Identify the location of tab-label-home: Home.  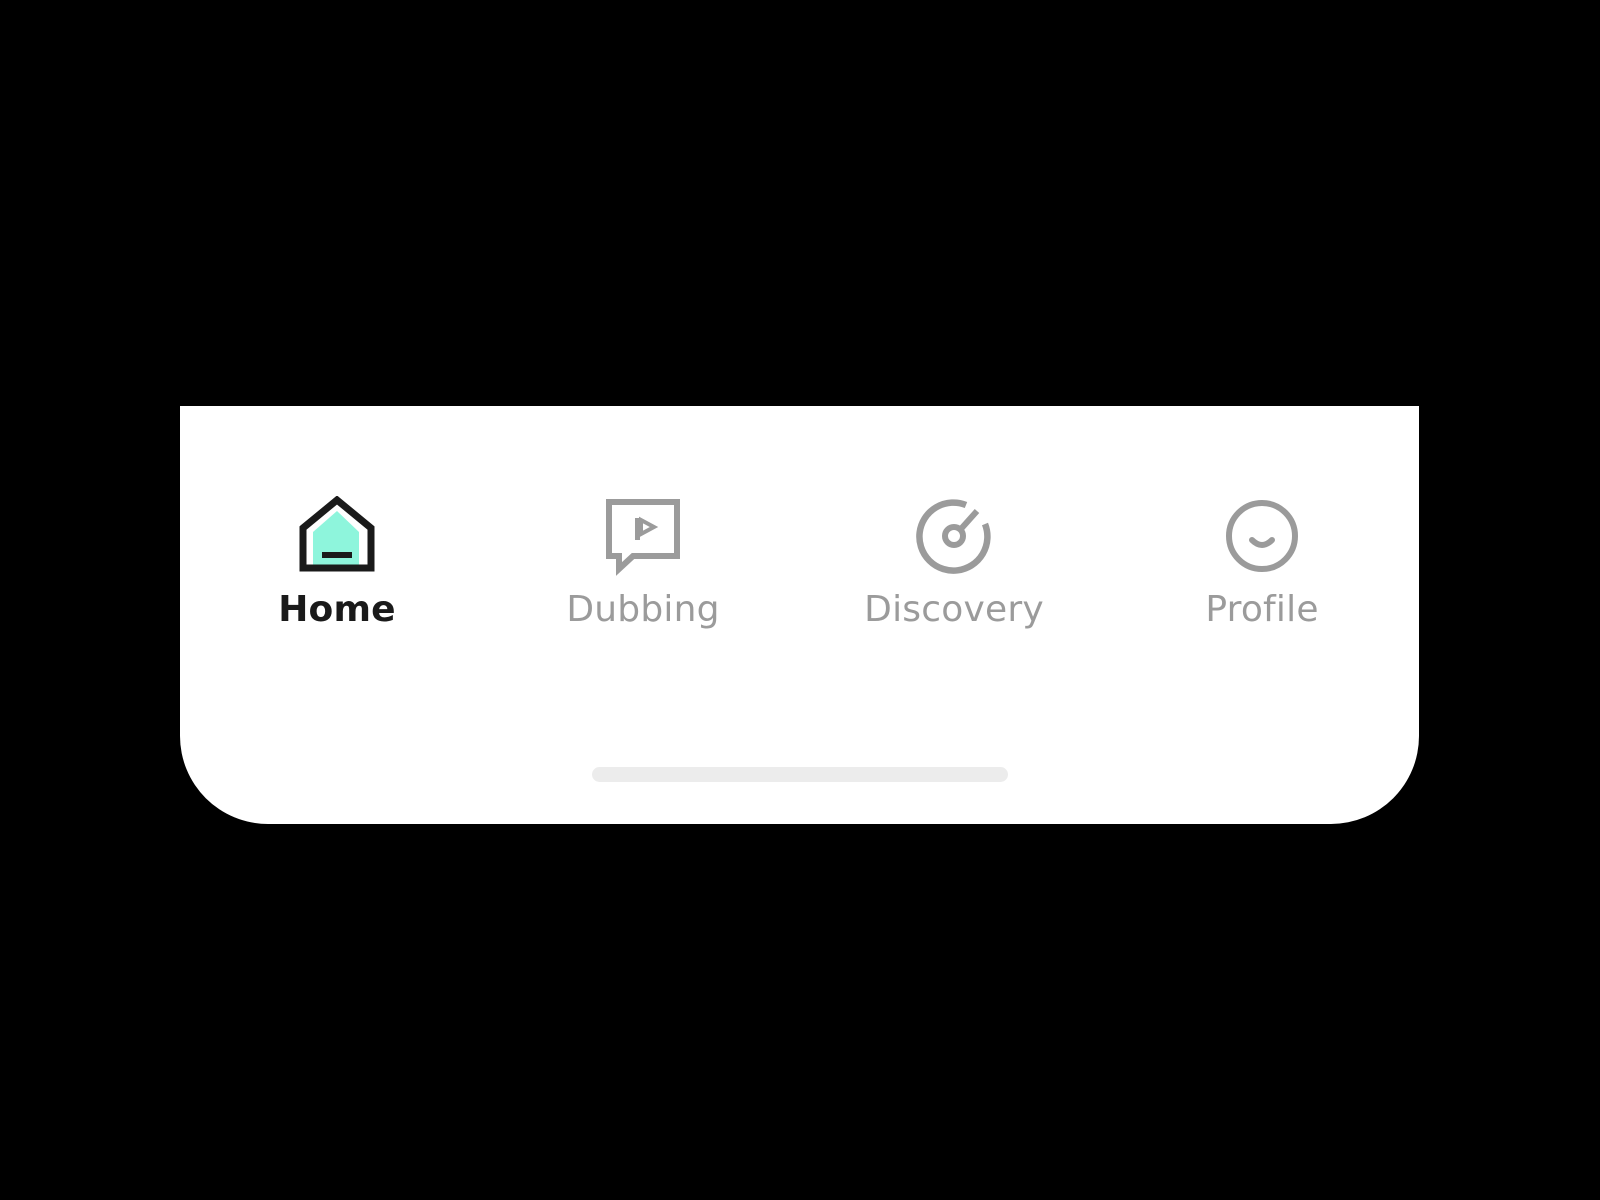
(337, 609).